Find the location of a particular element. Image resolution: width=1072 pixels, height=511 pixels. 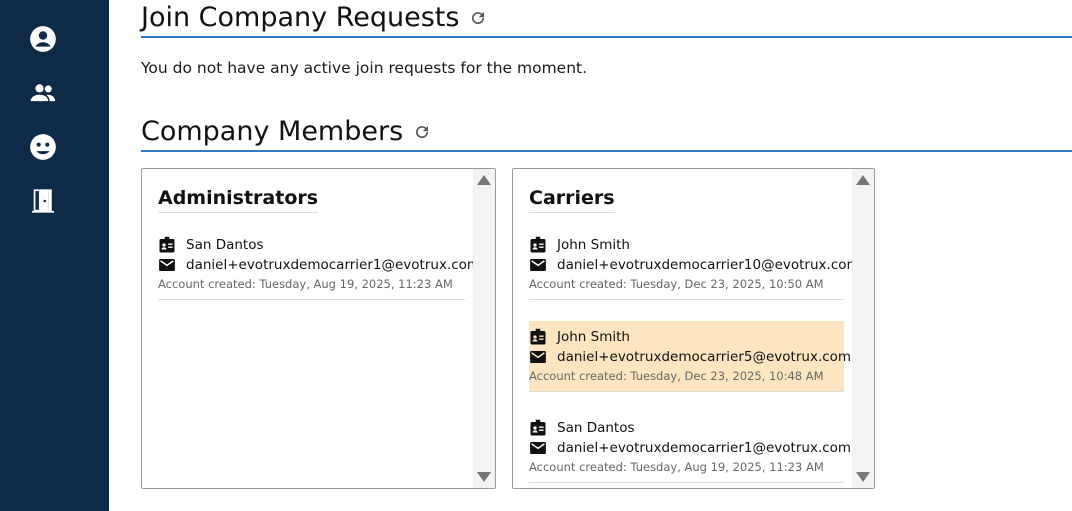

sidebar-item-members is located at coordinates (43, 93).